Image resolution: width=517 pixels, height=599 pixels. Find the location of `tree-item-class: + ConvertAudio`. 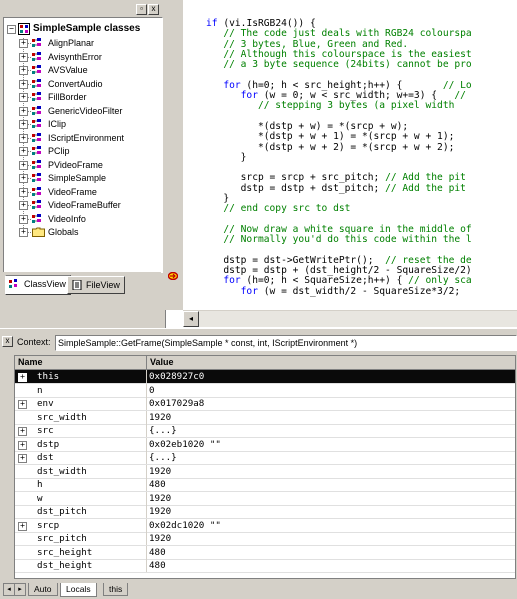

tree-item-class: + ConvertAudio is located at coordinates (83, 84).